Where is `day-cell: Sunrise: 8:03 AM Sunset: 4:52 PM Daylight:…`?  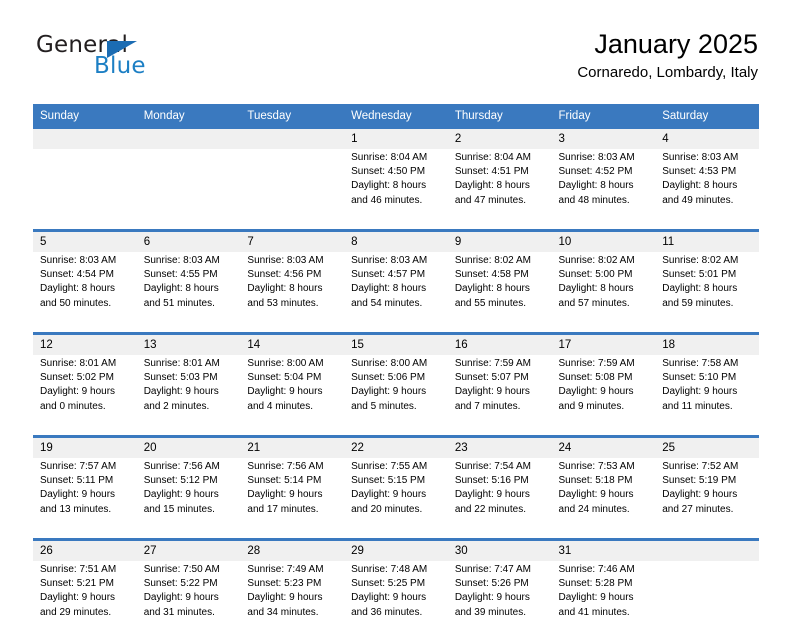 day-cell: Sunrise: 8:03 AM Sunset: 4:52 PM Daylight:… is located at coordinates (603, 190).